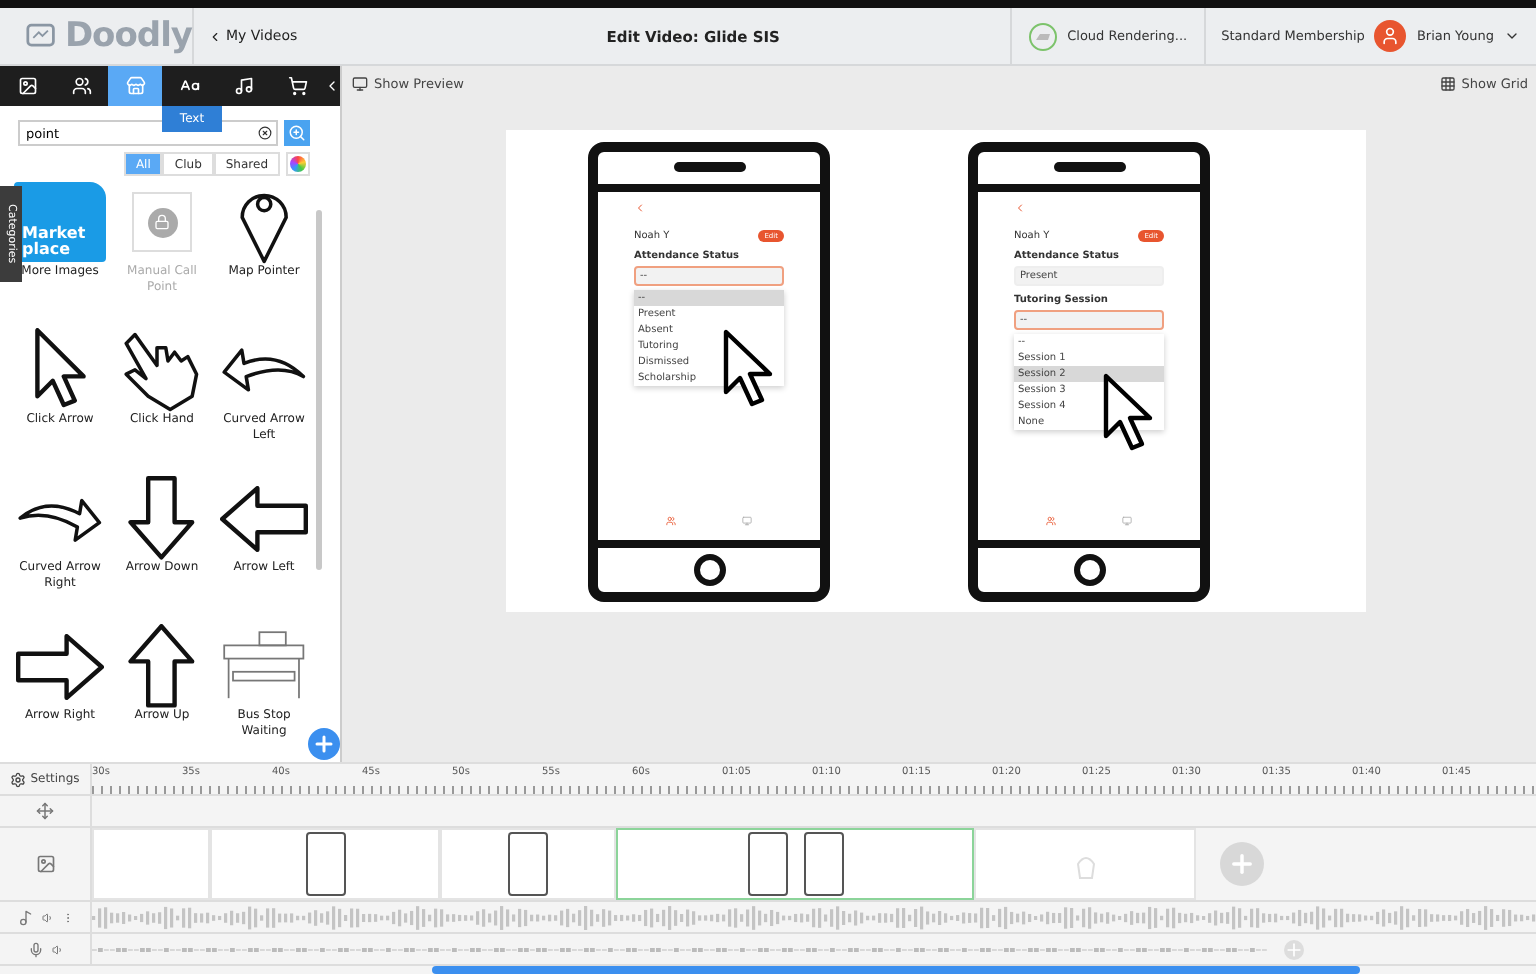 This screenshot has height=974, width=1536. Describe the element at coordinates (45, 811) in the screenshot. I see `move-icon` at that location.